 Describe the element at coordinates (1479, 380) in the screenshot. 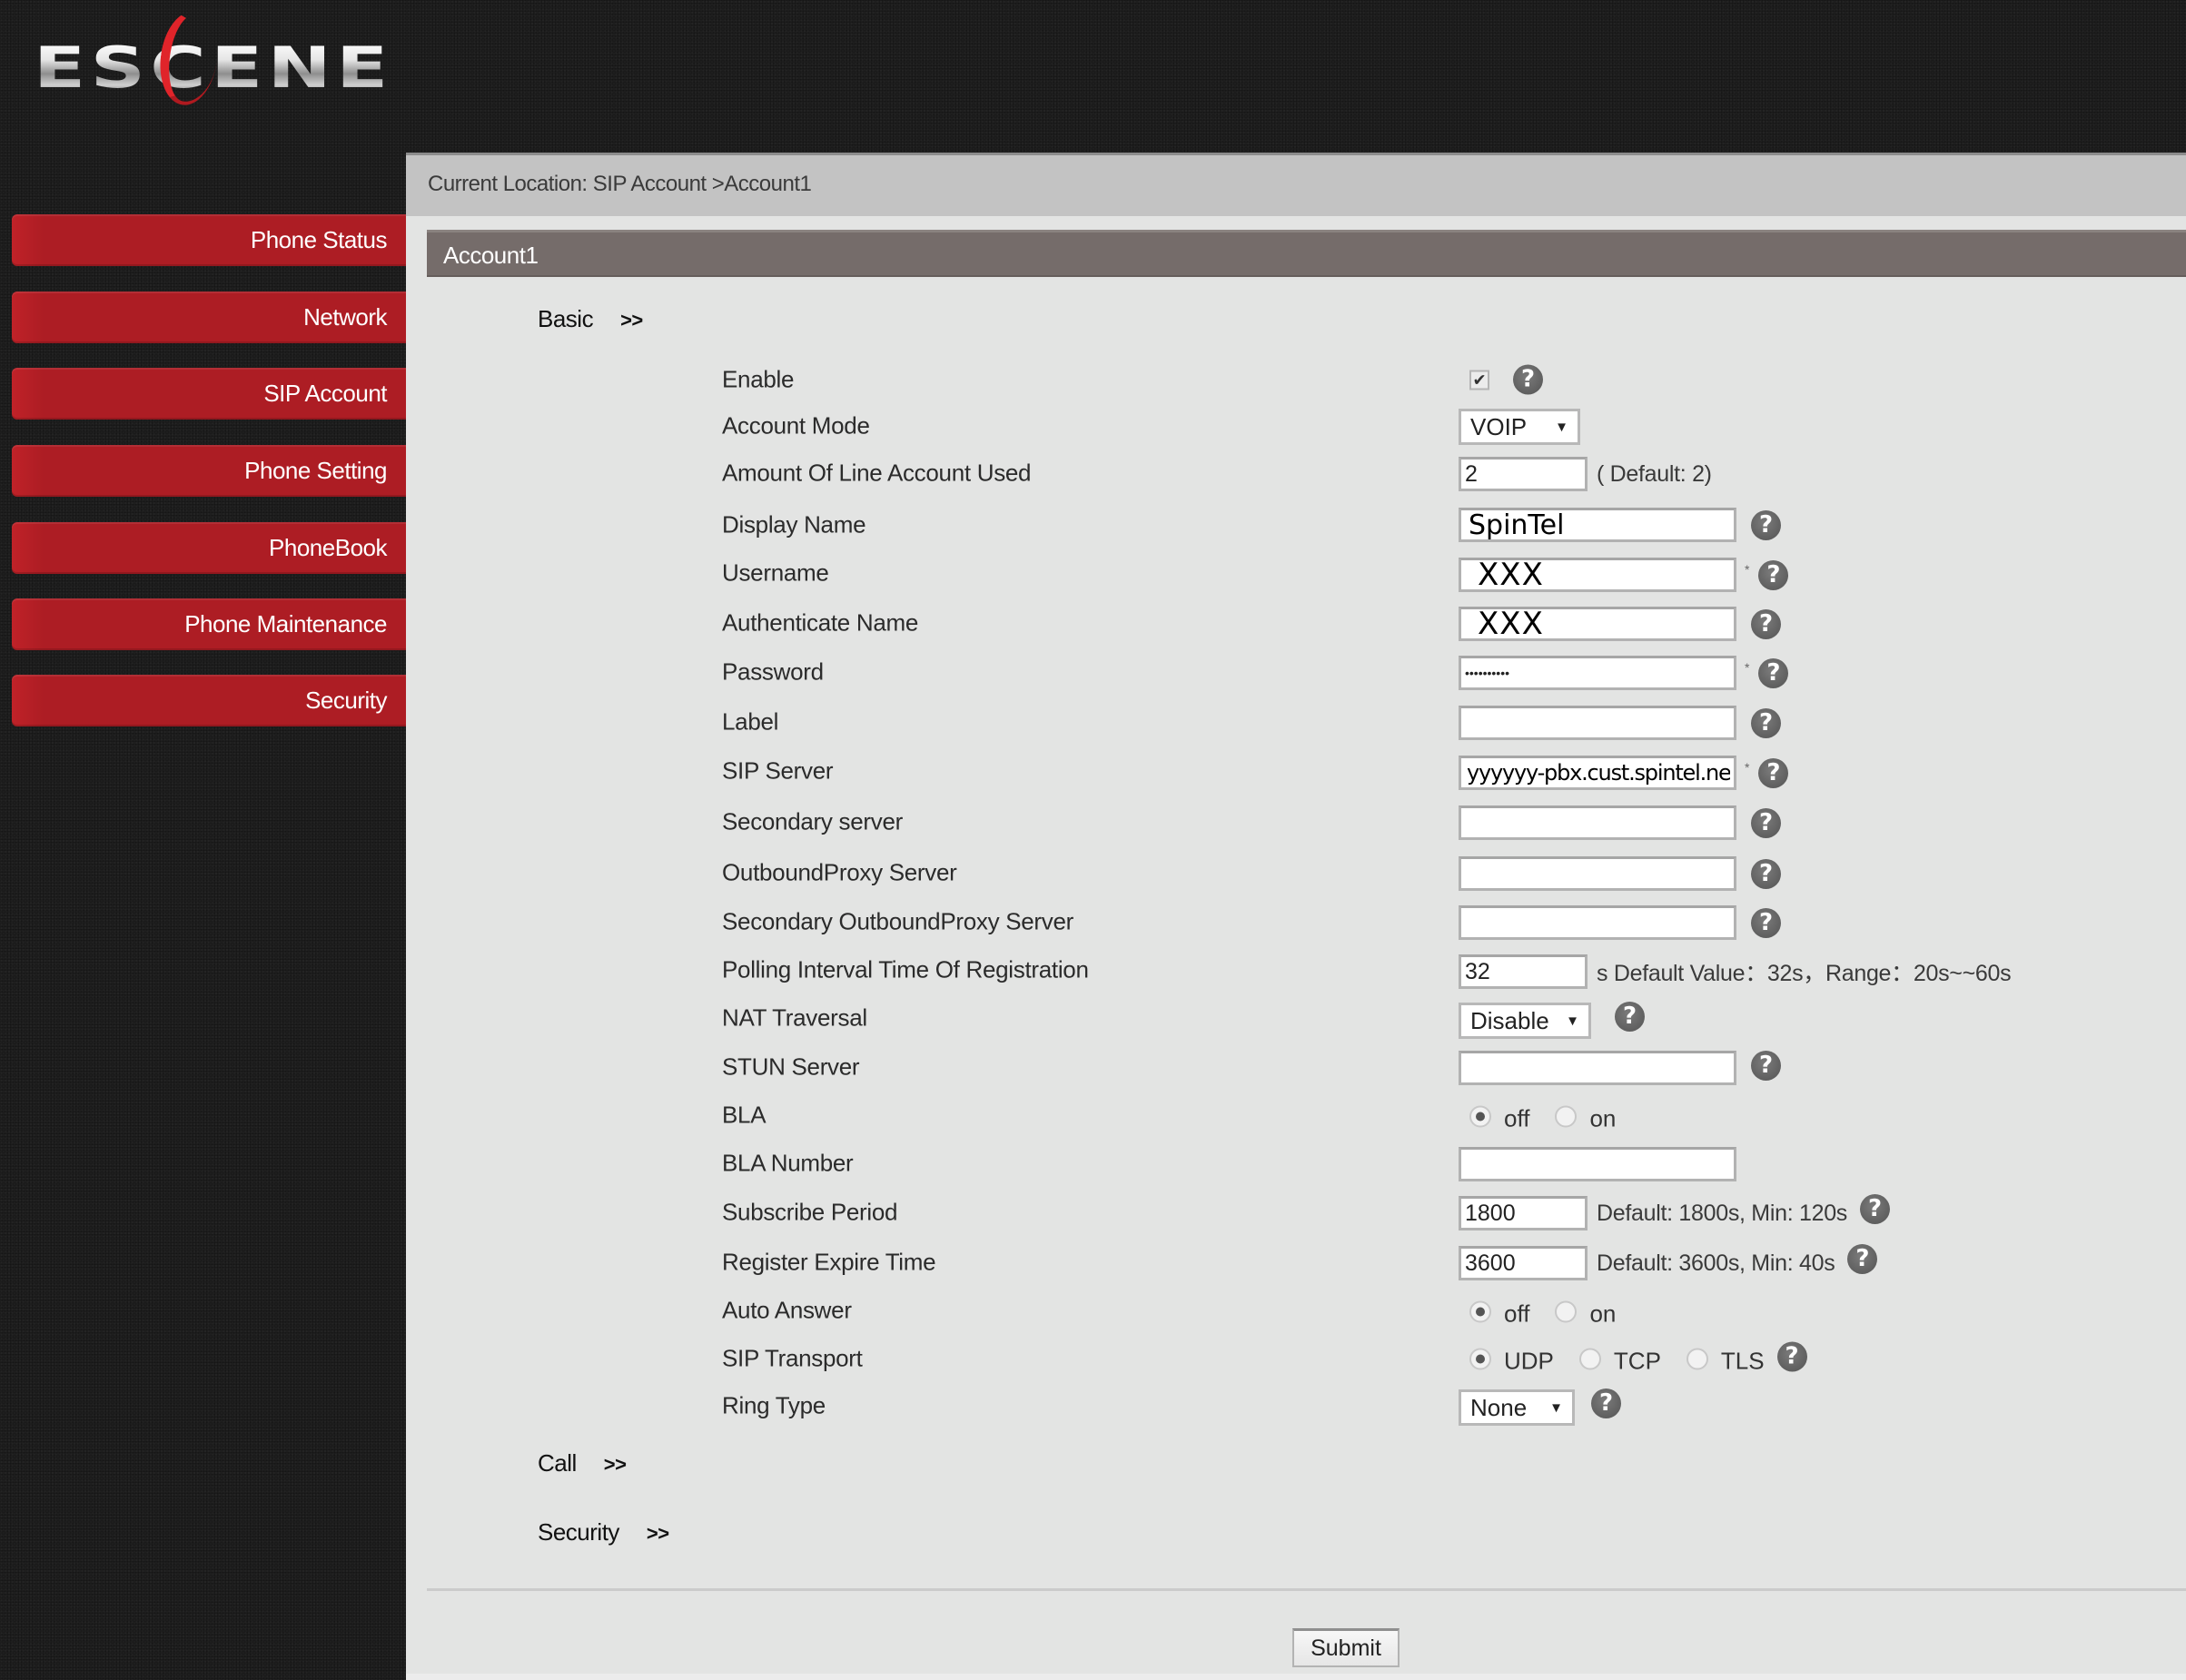

I see `enable-checkbox: ✔` at that location.